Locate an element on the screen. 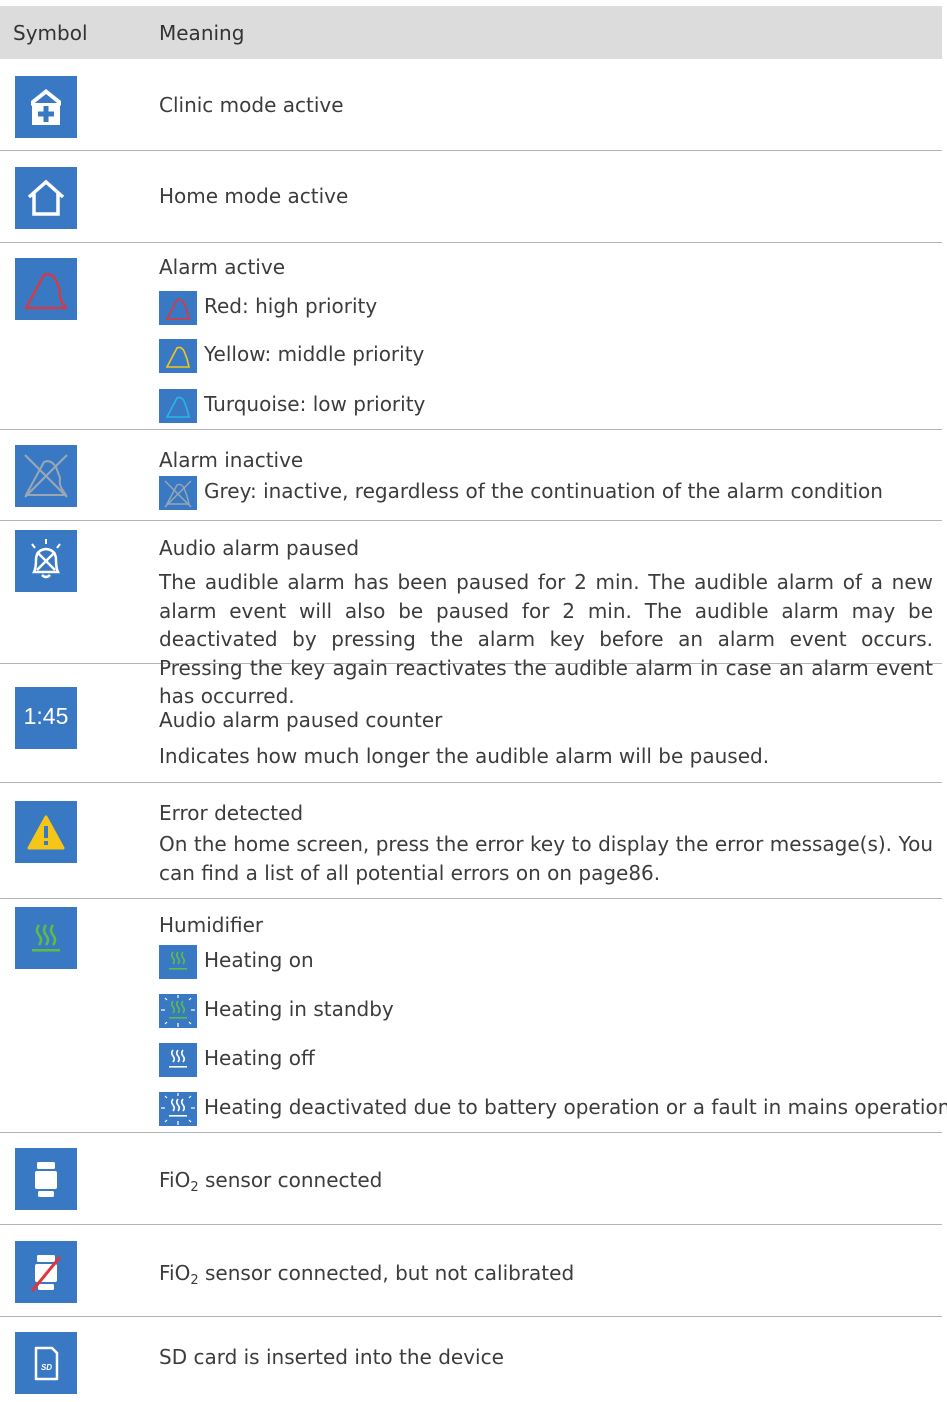 This screenshot has height=1402, width=947. table-row-clinic: Clinic mode active is located at coordinates (471, 105).